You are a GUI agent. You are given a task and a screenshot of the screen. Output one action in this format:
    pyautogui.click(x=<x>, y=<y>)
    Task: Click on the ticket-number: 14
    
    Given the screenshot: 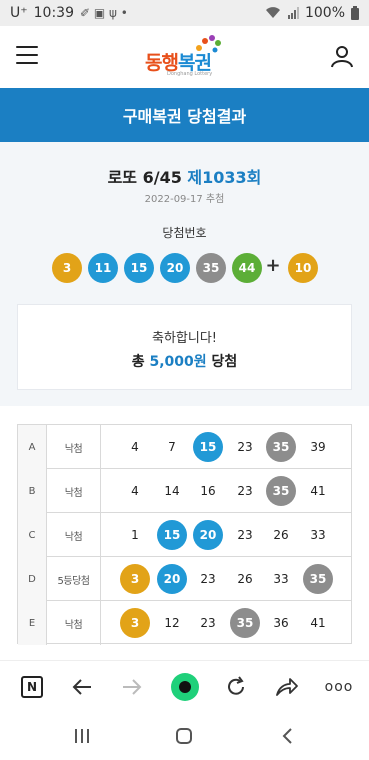 What is the action you would take?
    pyautogui.click(x=172, y=491)
    